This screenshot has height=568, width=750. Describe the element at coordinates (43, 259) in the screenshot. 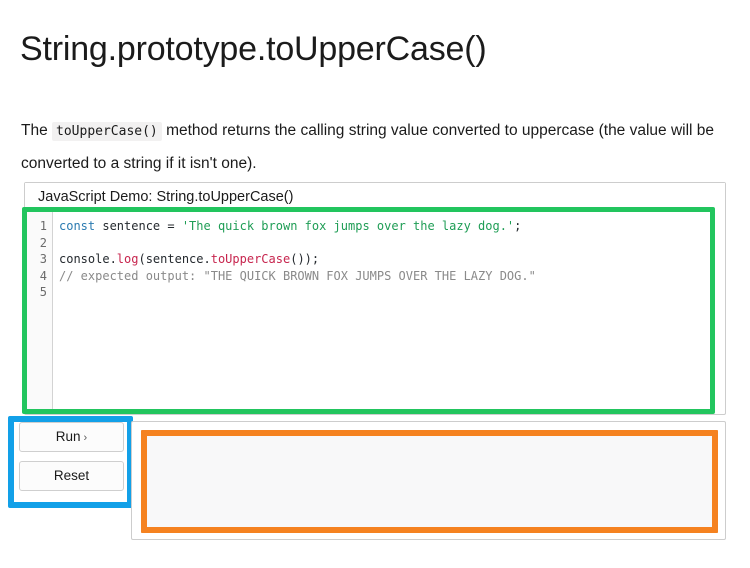

I see `line-number: 3` at that location.